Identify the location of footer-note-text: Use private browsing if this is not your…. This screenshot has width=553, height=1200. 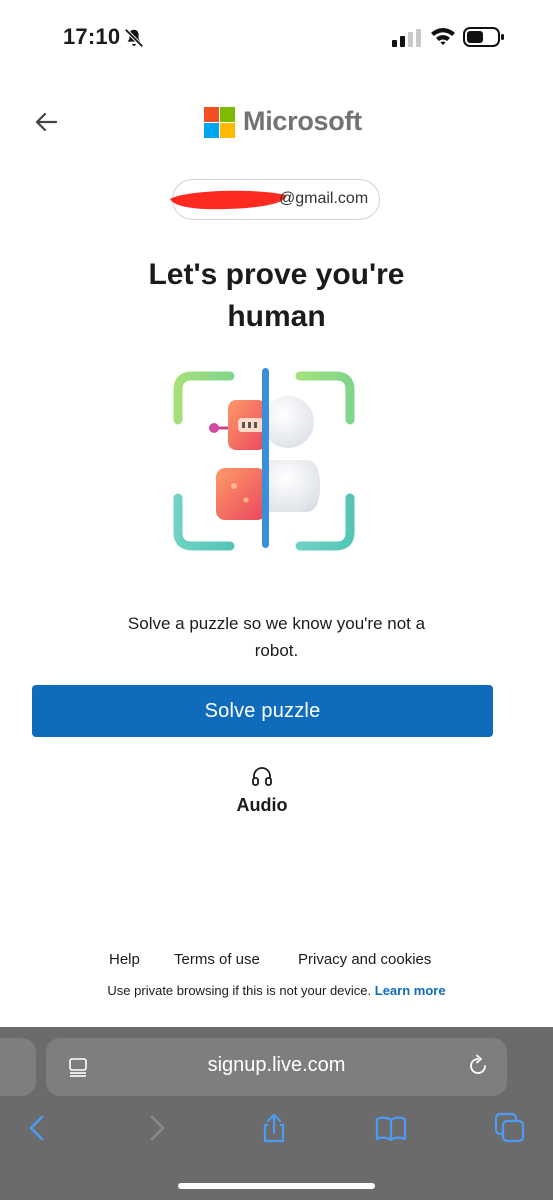
(239, 990).